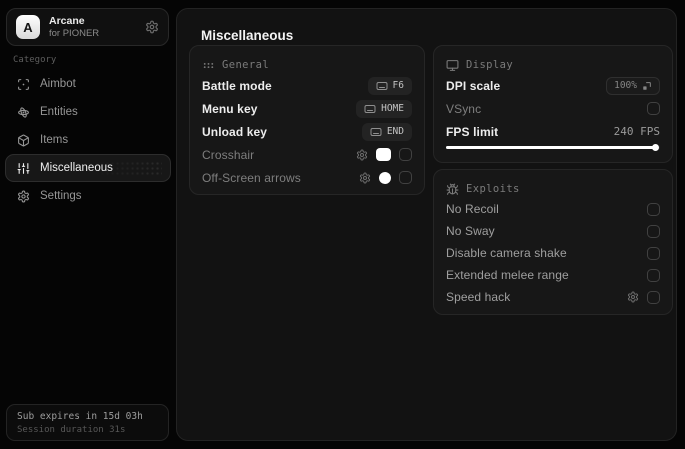 The height and width of the screenshot is (449, 685). Describe the element at coordinates (35, 60) in the screenshot. I see `category-label: Category` at that location.